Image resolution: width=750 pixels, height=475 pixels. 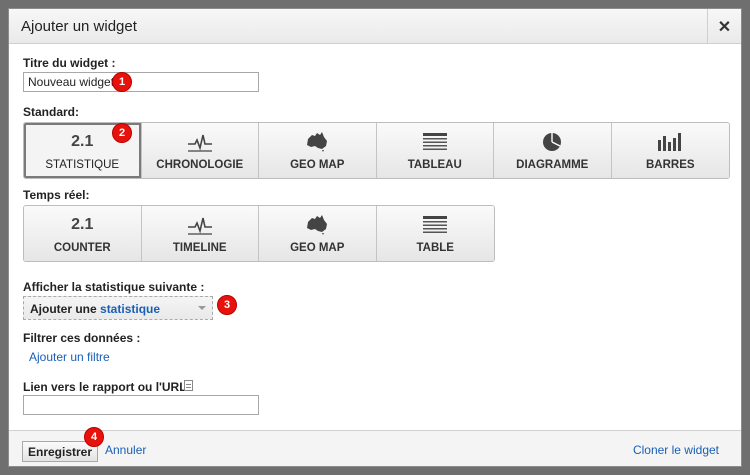 I want to click on type-button-barres: BARRES, so click(x=670, y=150).